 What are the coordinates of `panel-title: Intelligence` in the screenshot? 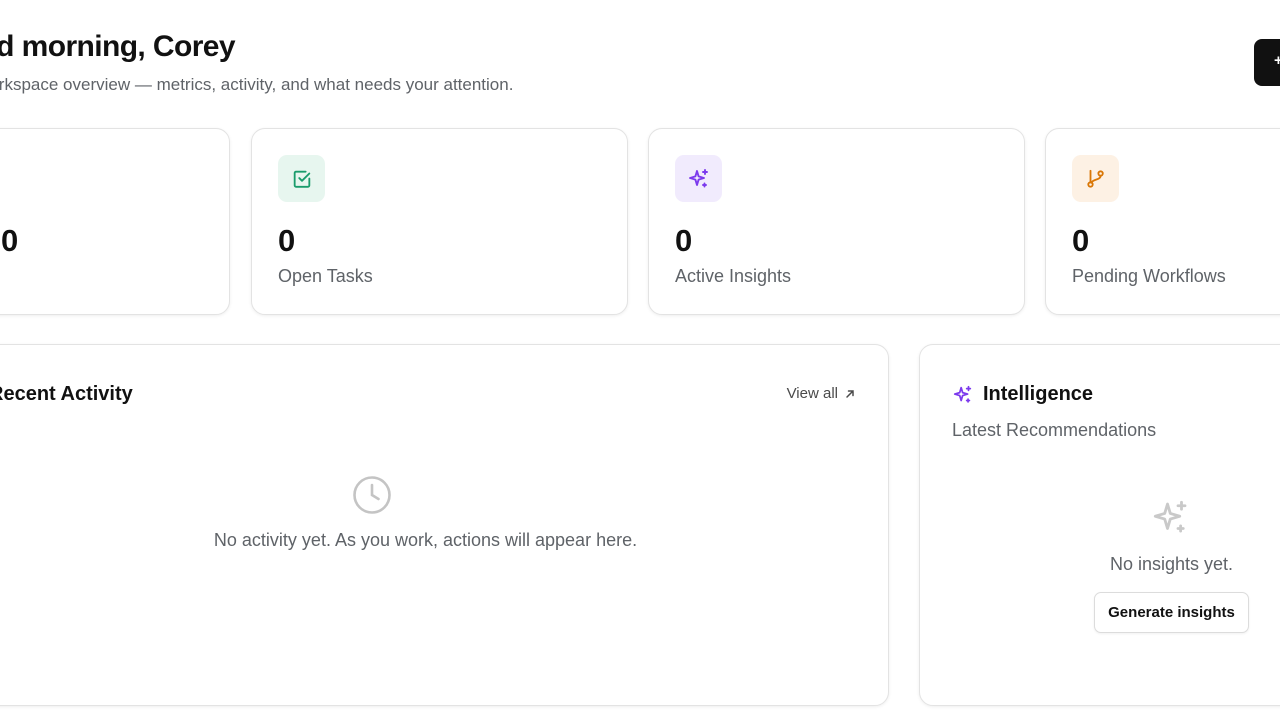 It's located at (1022, 394).